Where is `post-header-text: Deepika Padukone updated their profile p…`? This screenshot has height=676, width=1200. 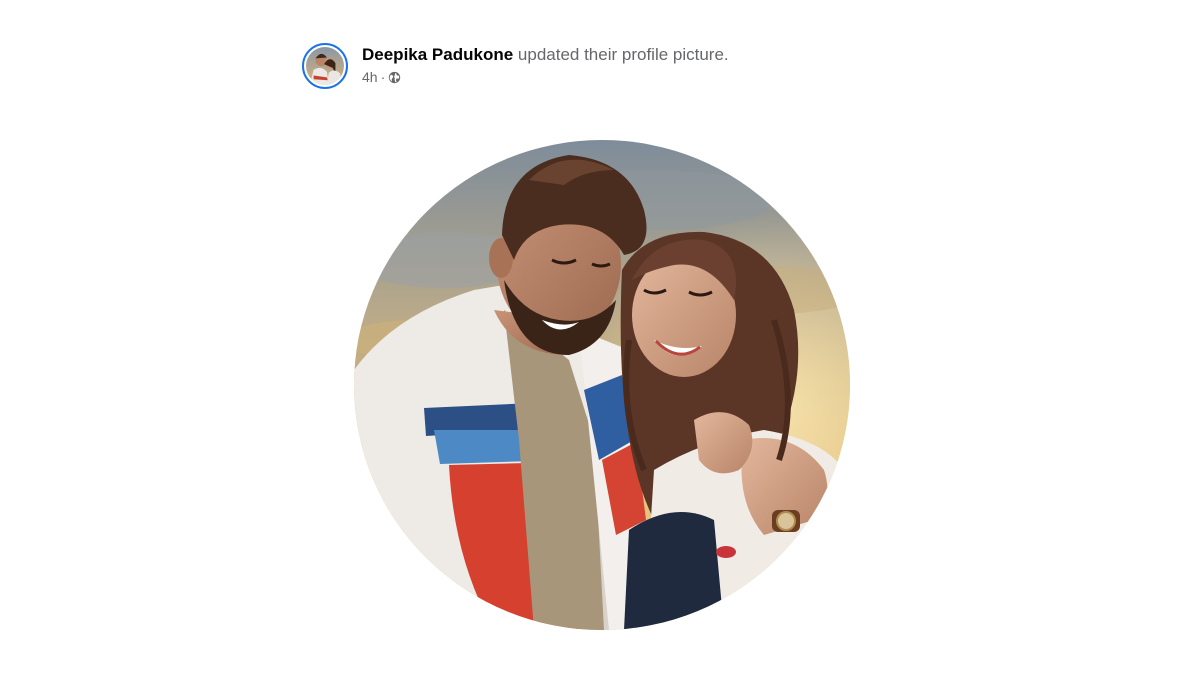
post-header-text: Deepika Padukone updated their profile p… is located at coordinates (545, 66).